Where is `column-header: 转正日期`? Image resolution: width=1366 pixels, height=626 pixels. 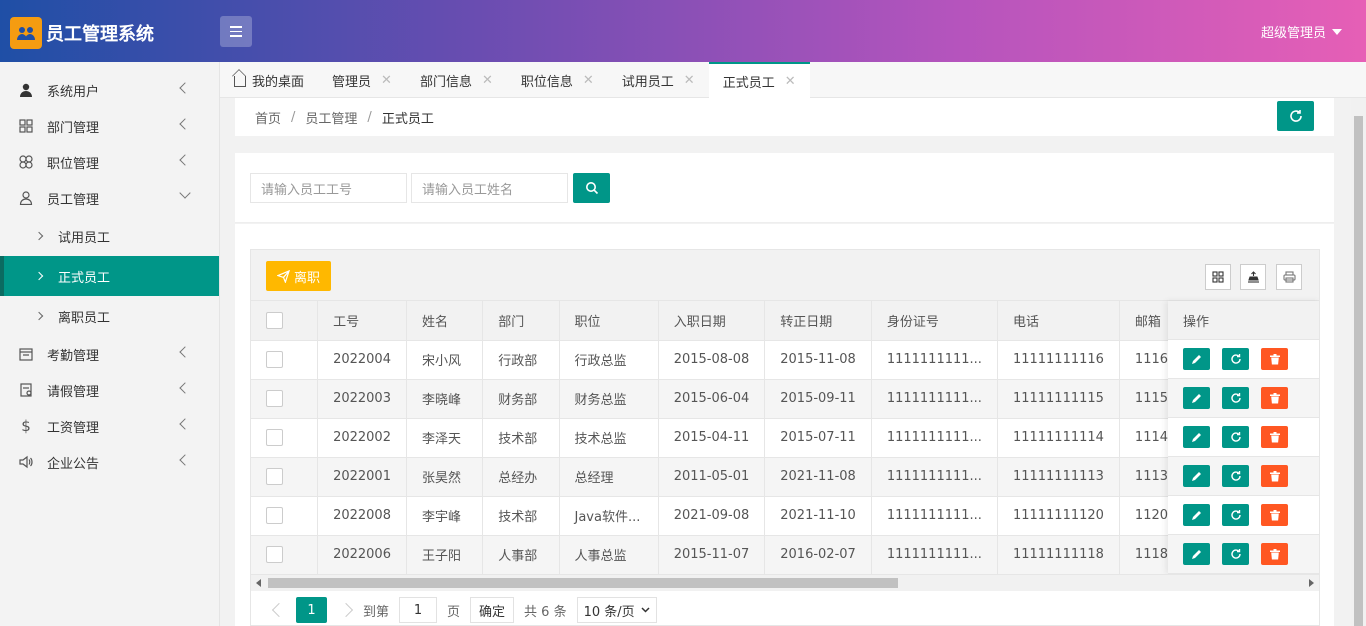
column-header: 转正日期 is located at coordinates (818, 321).